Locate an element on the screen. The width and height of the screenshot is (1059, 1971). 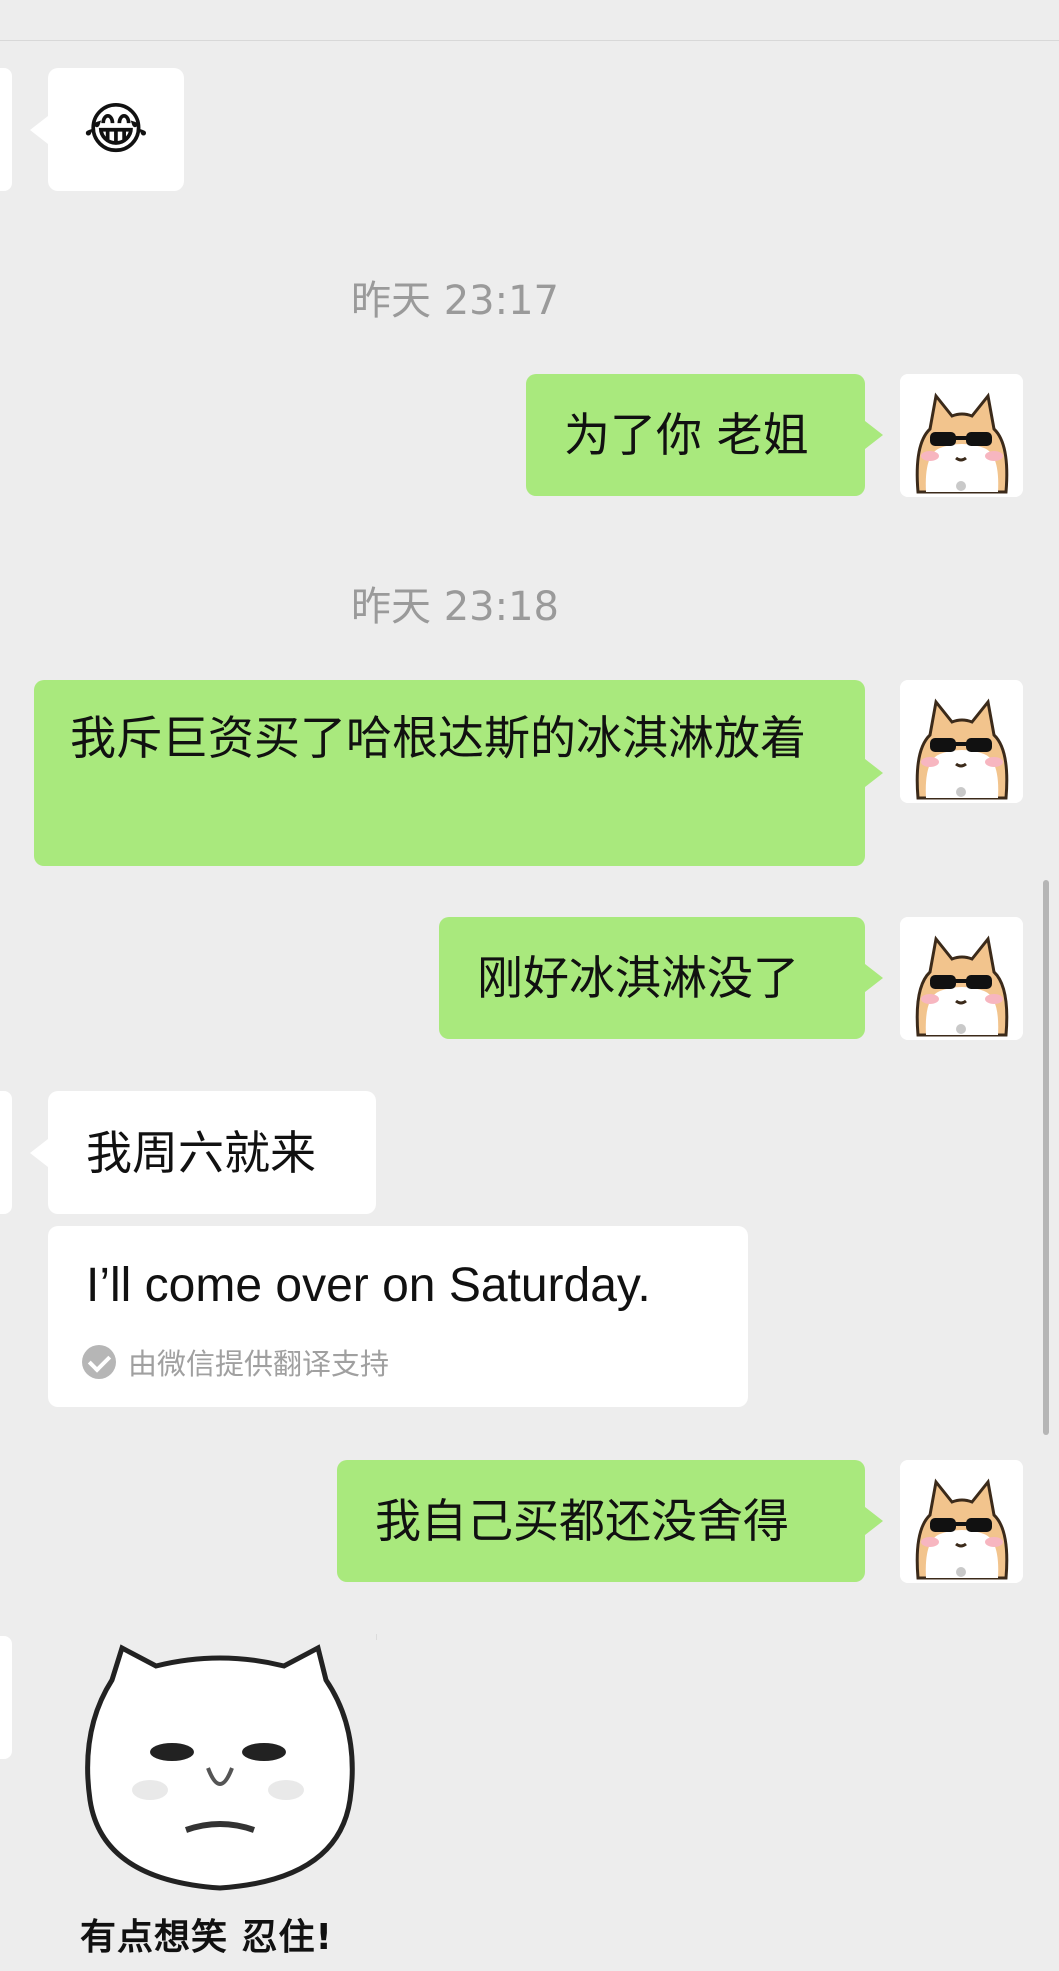
translation-card: I’ll come over on Saturday. 由微信提供翻译支持 is located at coordinates (398, 1316).